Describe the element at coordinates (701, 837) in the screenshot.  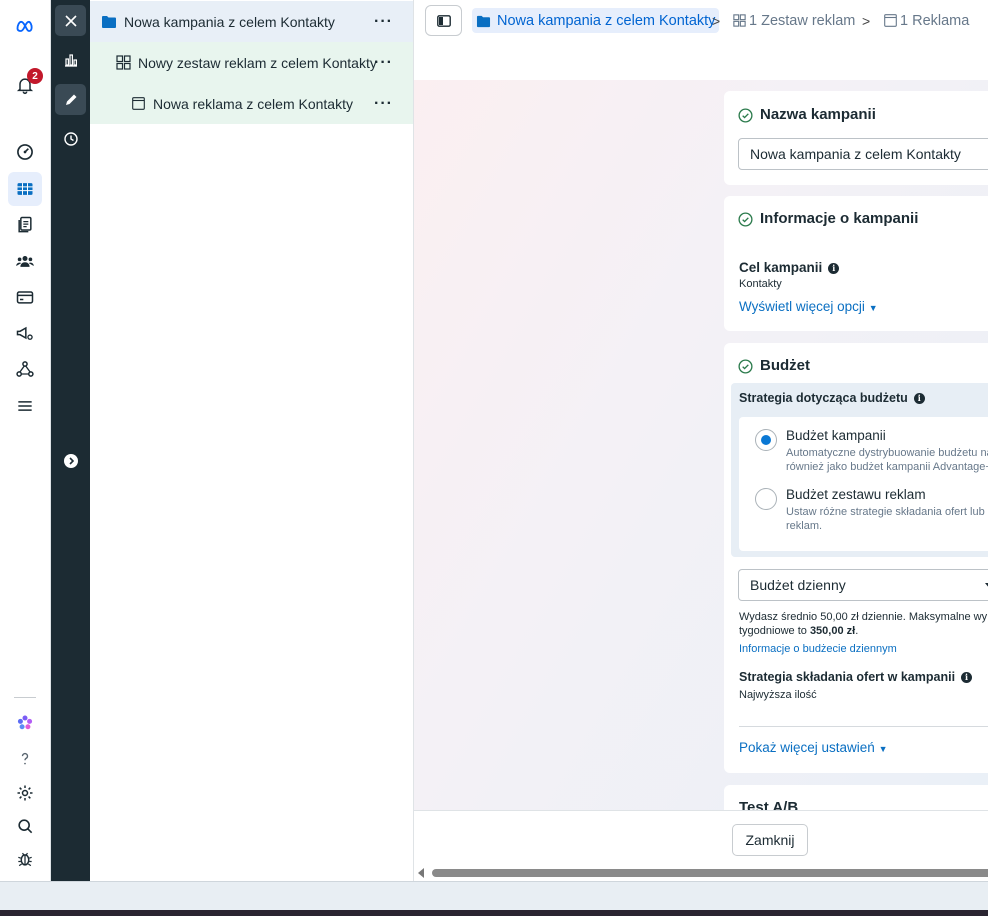
I see `editor-footer: Zamknij` at that location.